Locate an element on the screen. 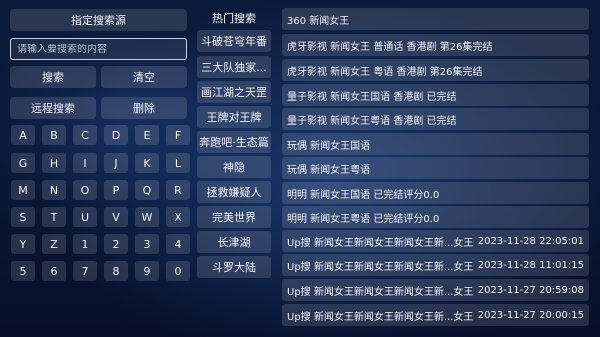 Image resolution: width=600 pixels, height=337 pixels. key-s: S is located at coordinates (23, 217).